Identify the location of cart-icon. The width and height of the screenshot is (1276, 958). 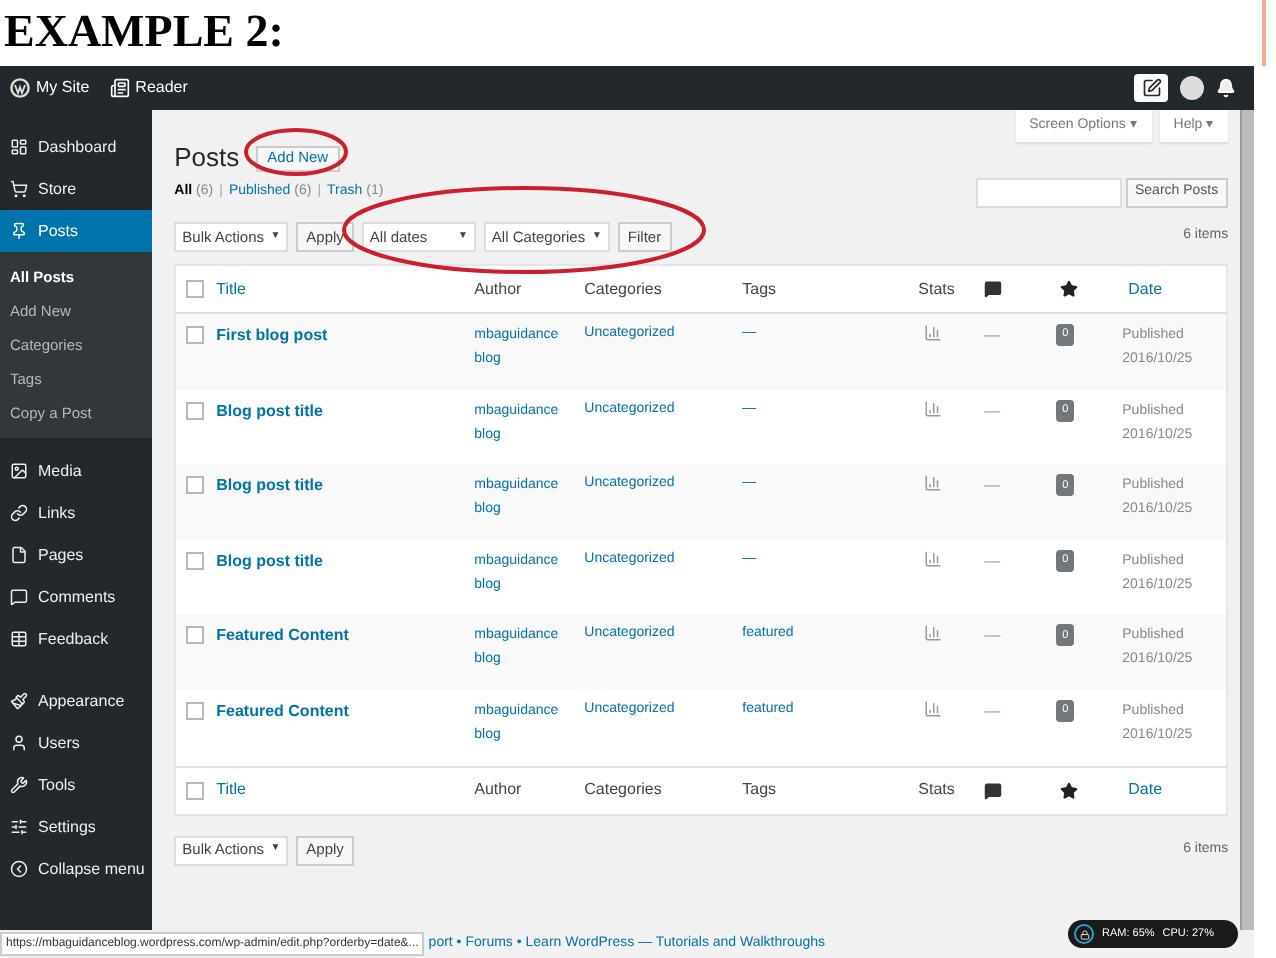
(19, 189).